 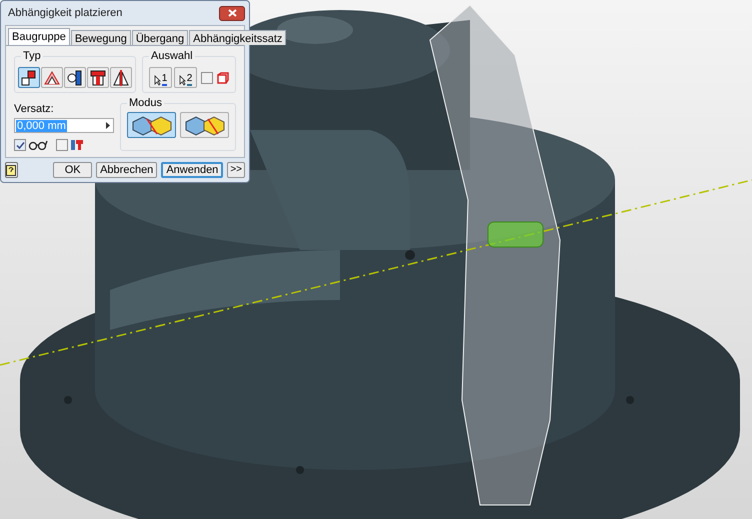 I want to click on dialog-button: Abbrechen, so click(x=127, y=170).